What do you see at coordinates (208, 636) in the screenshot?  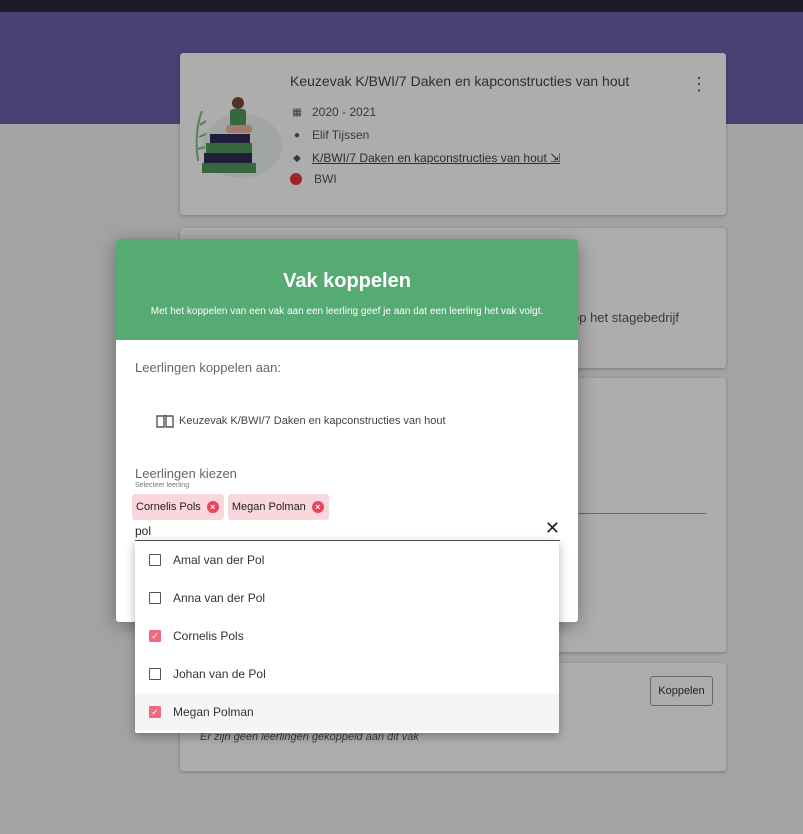 I see `option-label: Cornelis Pols` at bounding box center [208, 636].